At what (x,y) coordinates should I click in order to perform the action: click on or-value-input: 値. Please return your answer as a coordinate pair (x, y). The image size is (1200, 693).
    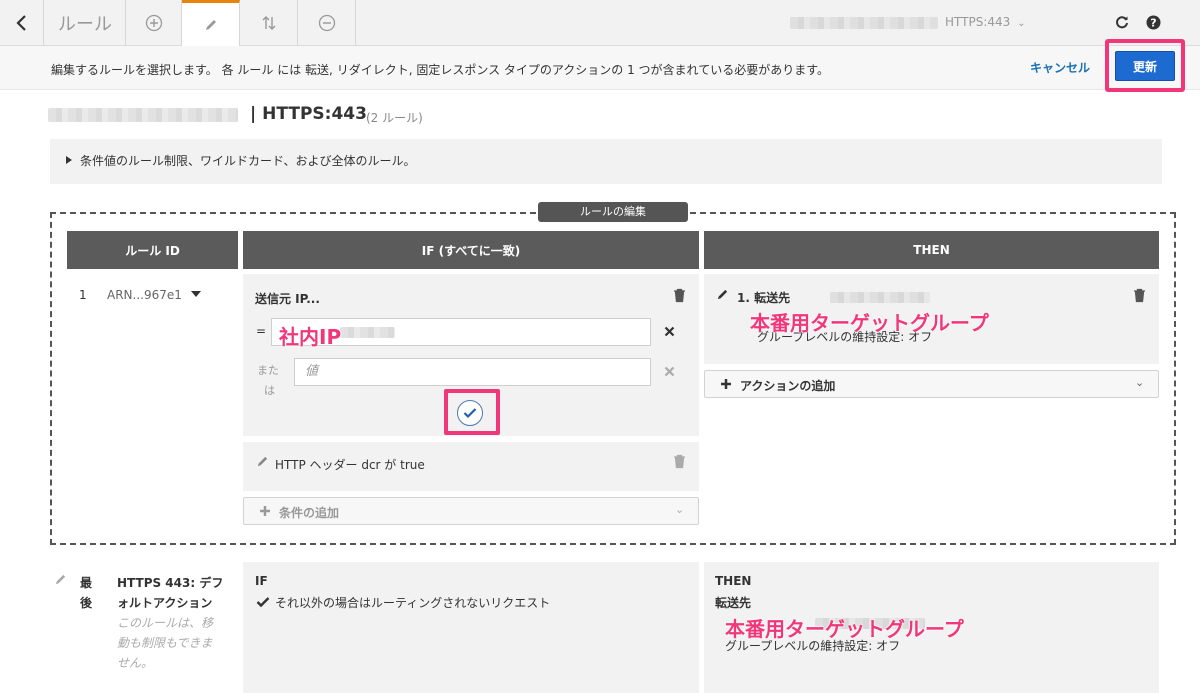
    Looking at the image, I should click on (472, 372).